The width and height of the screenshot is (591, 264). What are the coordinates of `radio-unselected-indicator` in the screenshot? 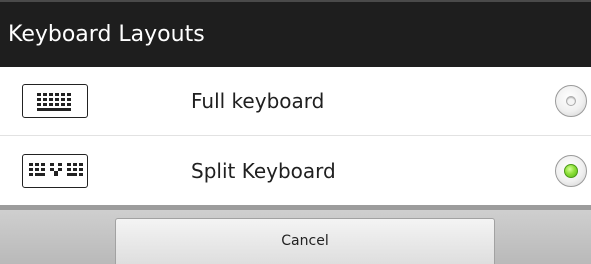 It's located at (571, 101).